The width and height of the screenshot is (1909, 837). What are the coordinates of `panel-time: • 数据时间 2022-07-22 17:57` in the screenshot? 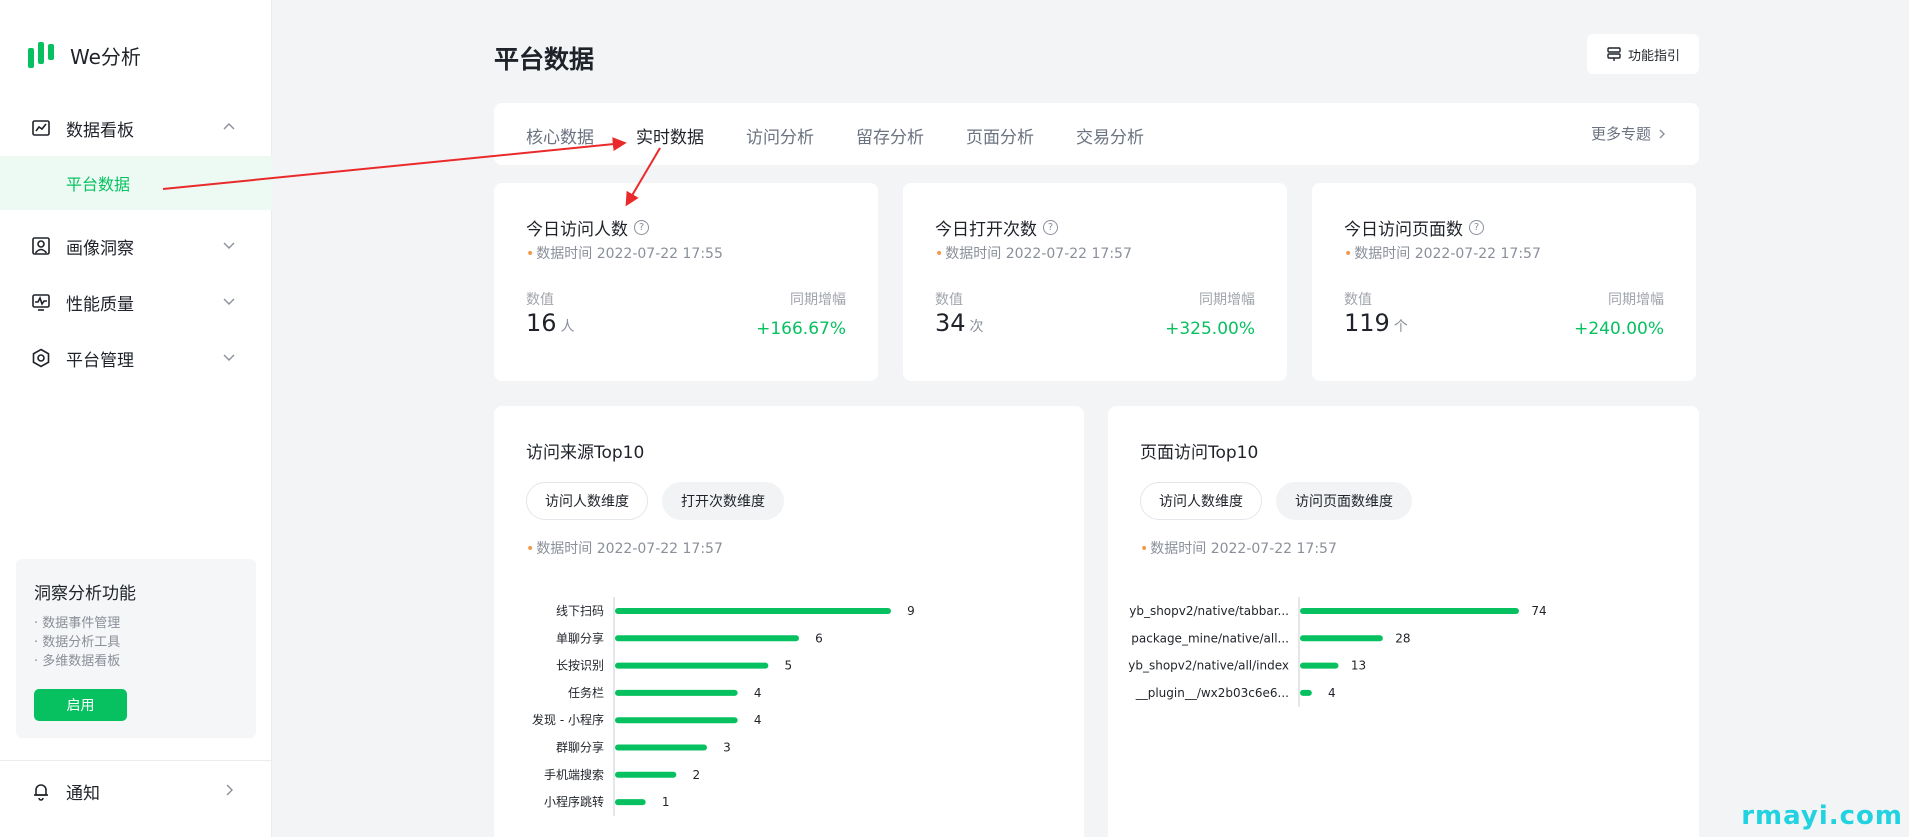 It's located at (624, 548).